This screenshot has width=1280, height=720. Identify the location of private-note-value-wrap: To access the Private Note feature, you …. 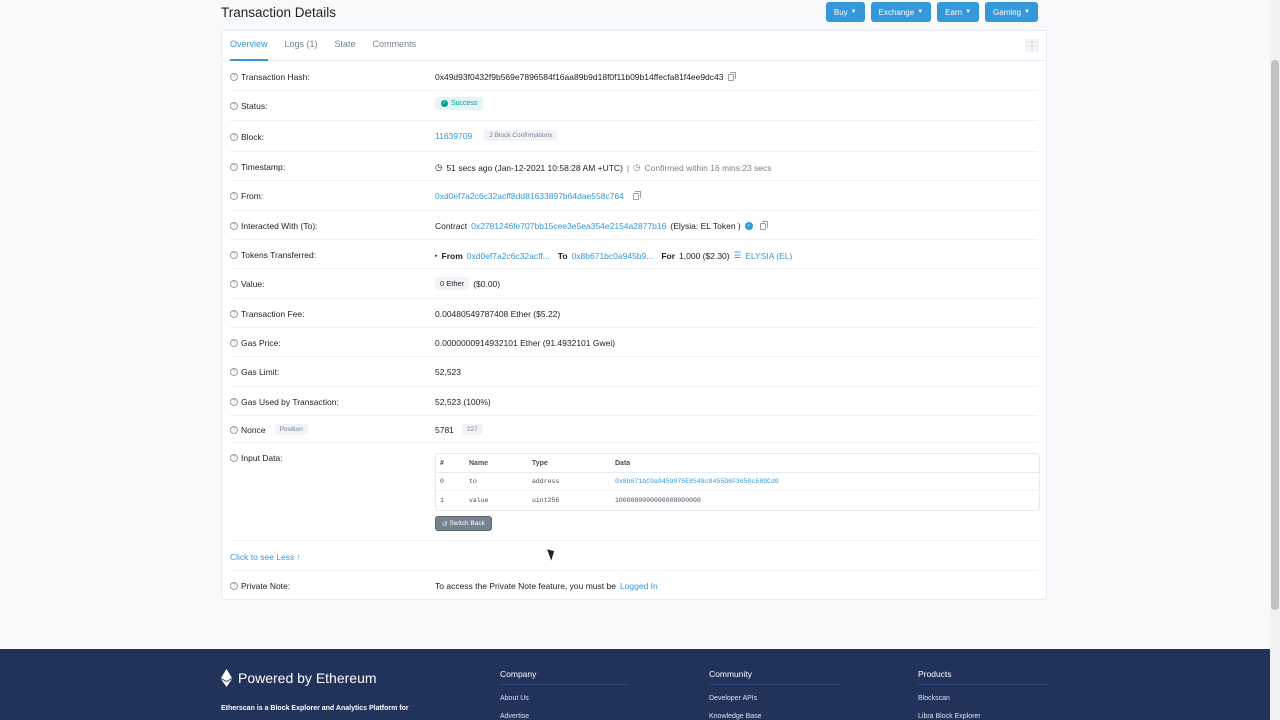
(546, 586).